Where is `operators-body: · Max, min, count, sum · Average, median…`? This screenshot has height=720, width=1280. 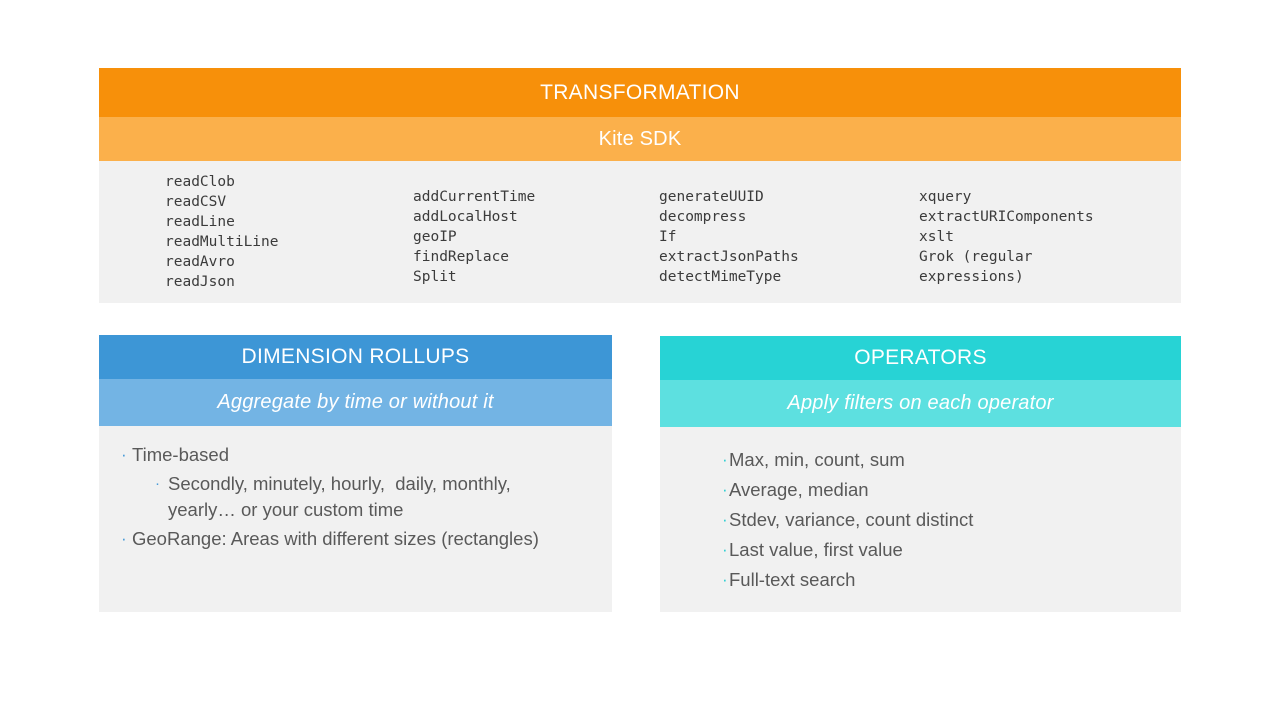
operators-body: · Max, min, count, sum · Average, median… is located at coordinates (920, 519).